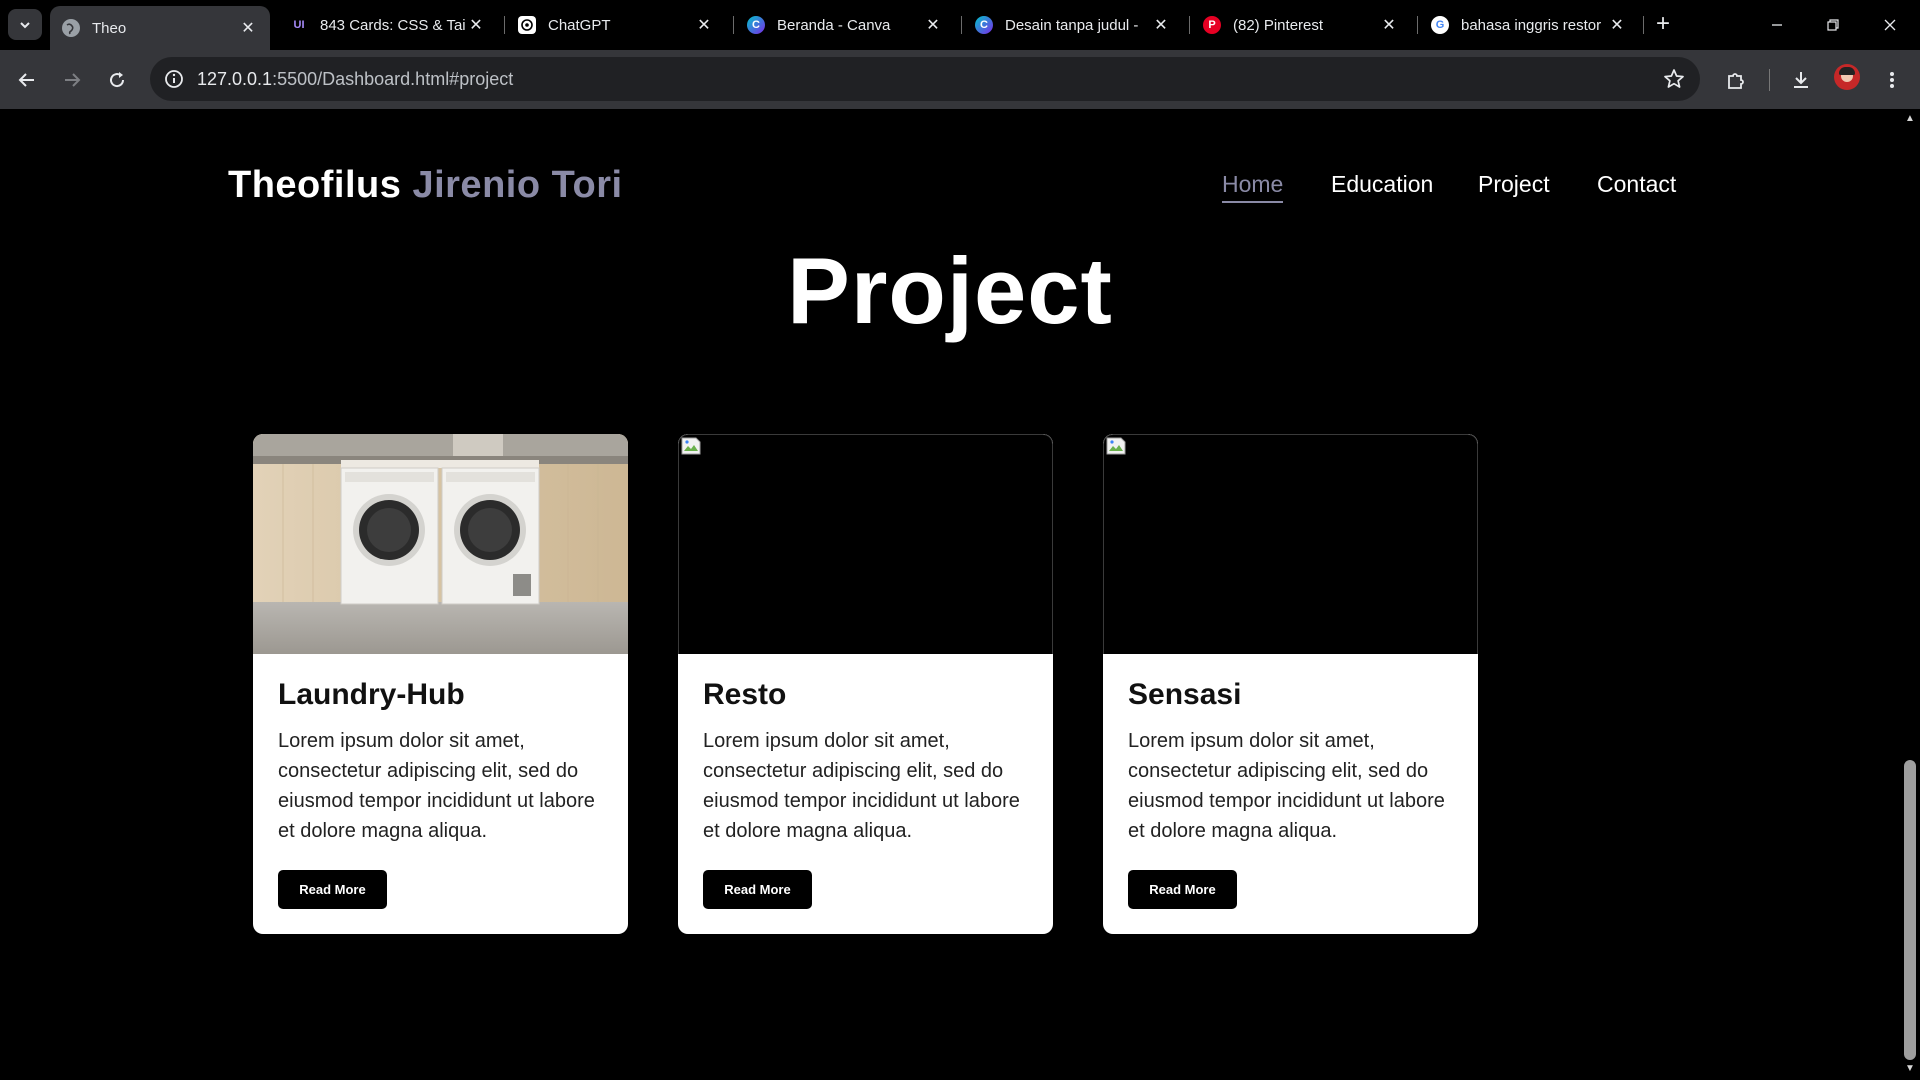 This screenshot has width=1920, height=1080. I want to click on washing-machines-photo, so click(440, 544).